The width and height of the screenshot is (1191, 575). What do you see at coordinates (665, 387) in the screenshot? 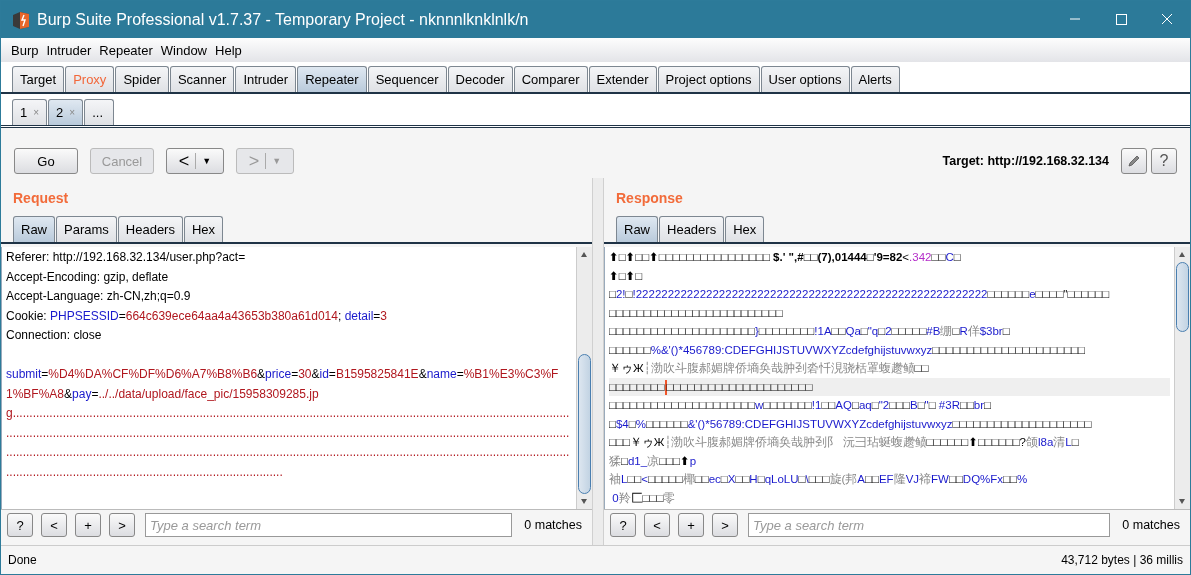
I see `text-caret` at bounding box center [665, 387].